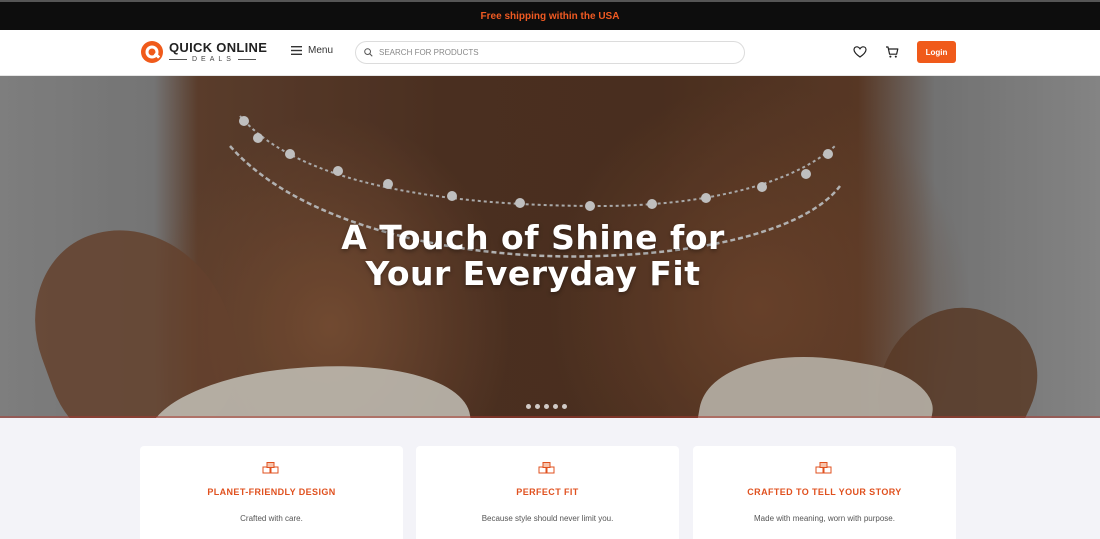 The image size is (1100, 539). Describe the element at coordinates (321, 50) in the screenshot. I see `menu-label: Menu` at that location.